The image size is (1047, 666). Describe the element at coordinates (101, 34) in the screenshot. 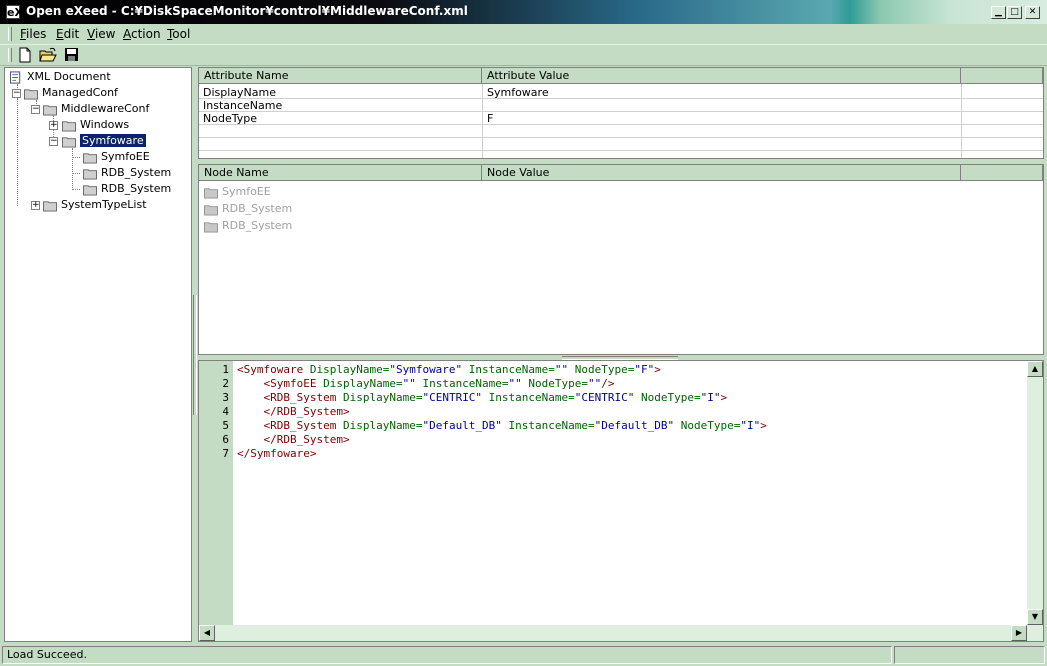

I see `menu-view: View` at that location.